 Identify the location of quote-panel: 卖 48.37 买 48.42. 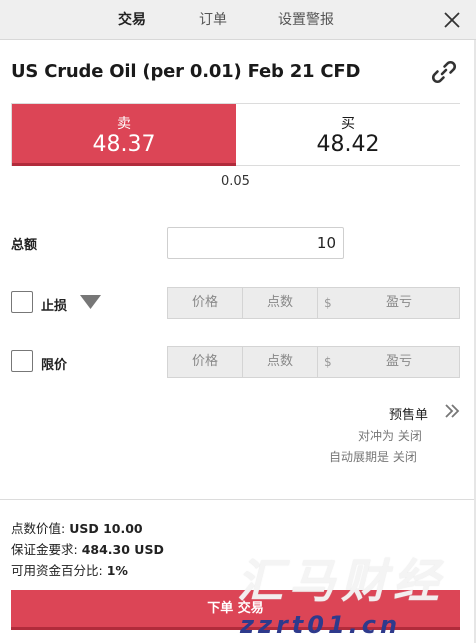
(235, 134).